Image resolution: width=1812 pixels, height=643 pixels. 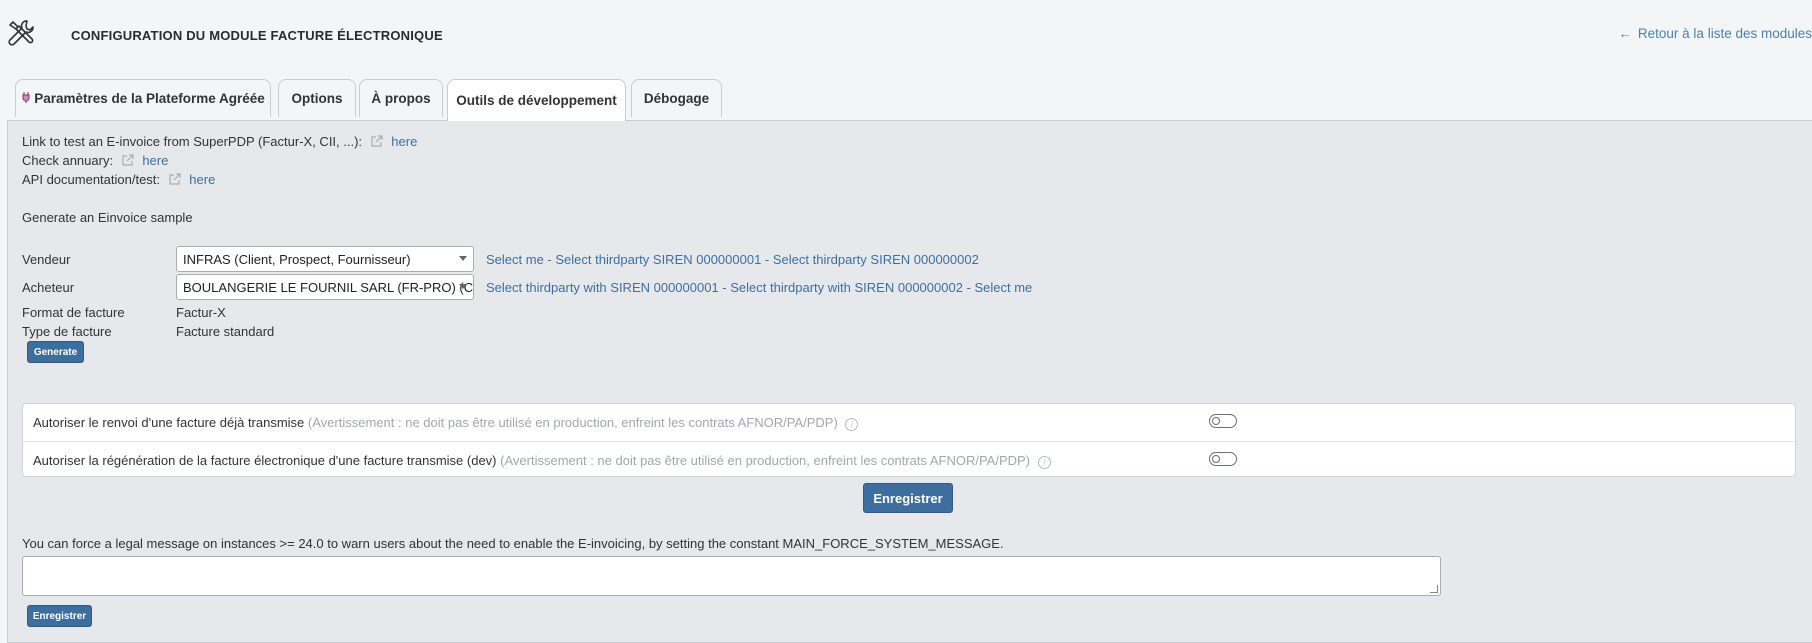 I want to click on api-doc-line: API documentation/test: here, so click(x=118, y=179).